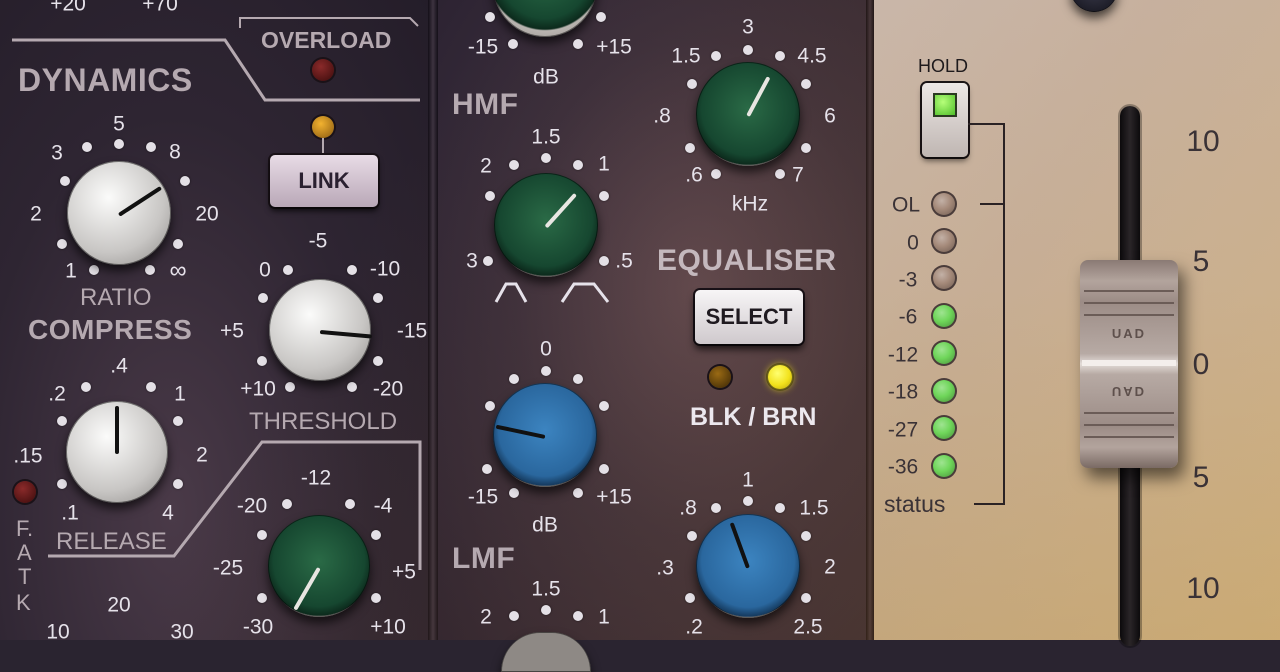  I want to click on makeup-knob, so click(319, 566).